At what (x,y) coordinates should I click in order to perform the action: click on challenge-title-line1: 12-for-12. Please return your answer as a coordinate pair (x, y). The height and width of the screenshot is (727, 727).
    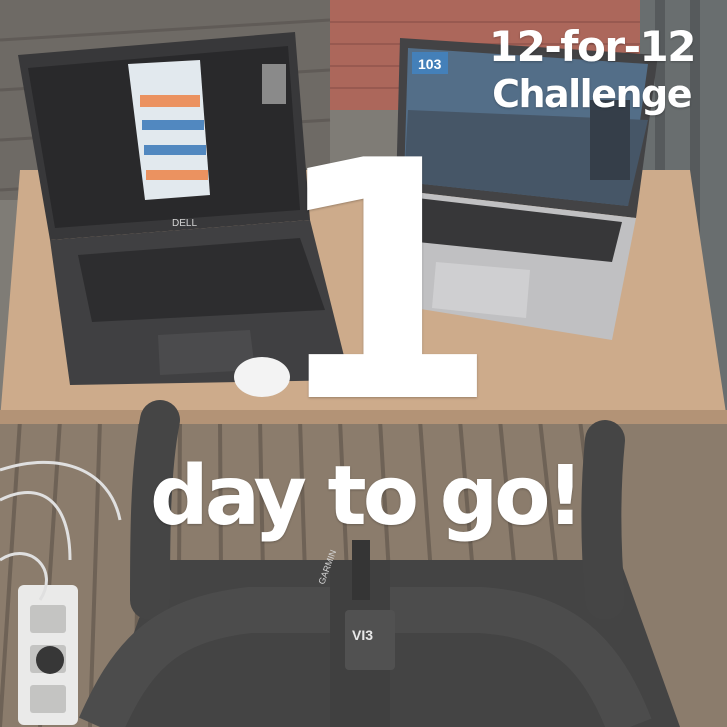
    Looking at the image, I should click on (592, 46).